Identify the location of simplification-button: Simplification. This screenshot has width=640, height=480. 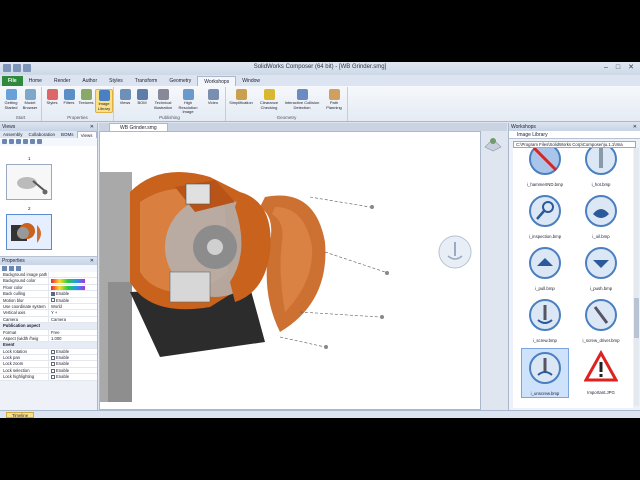
(241, 97).